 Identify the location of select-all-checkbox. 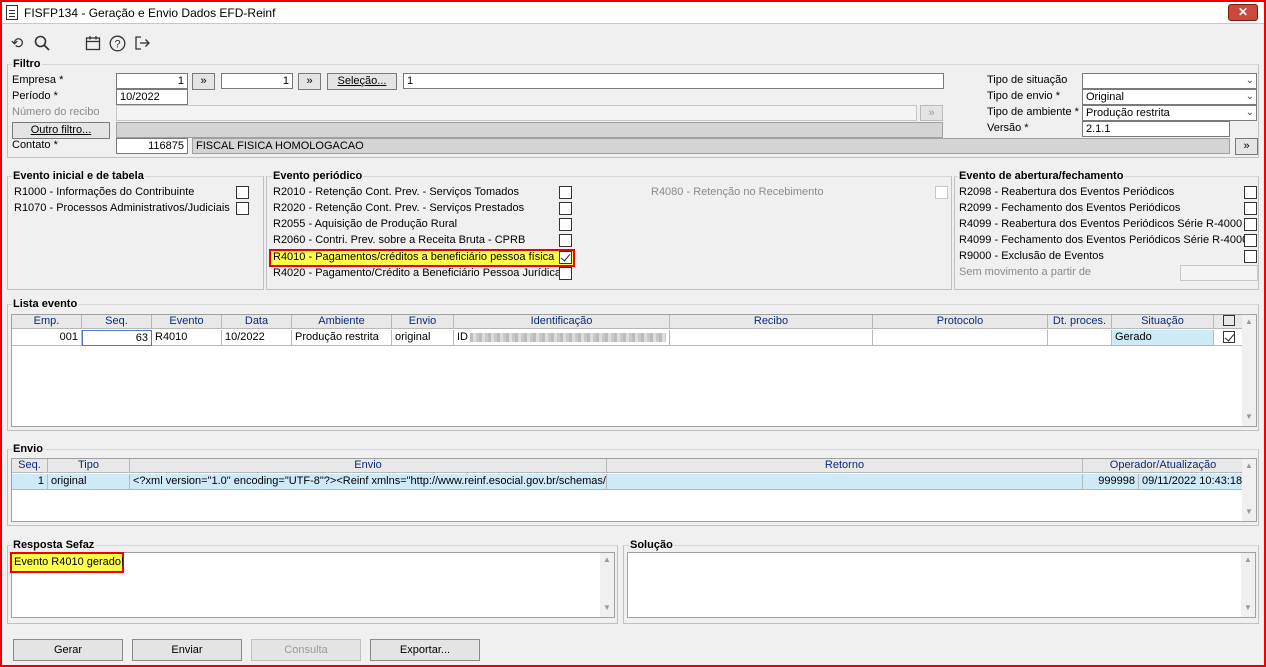
(1229, 320).